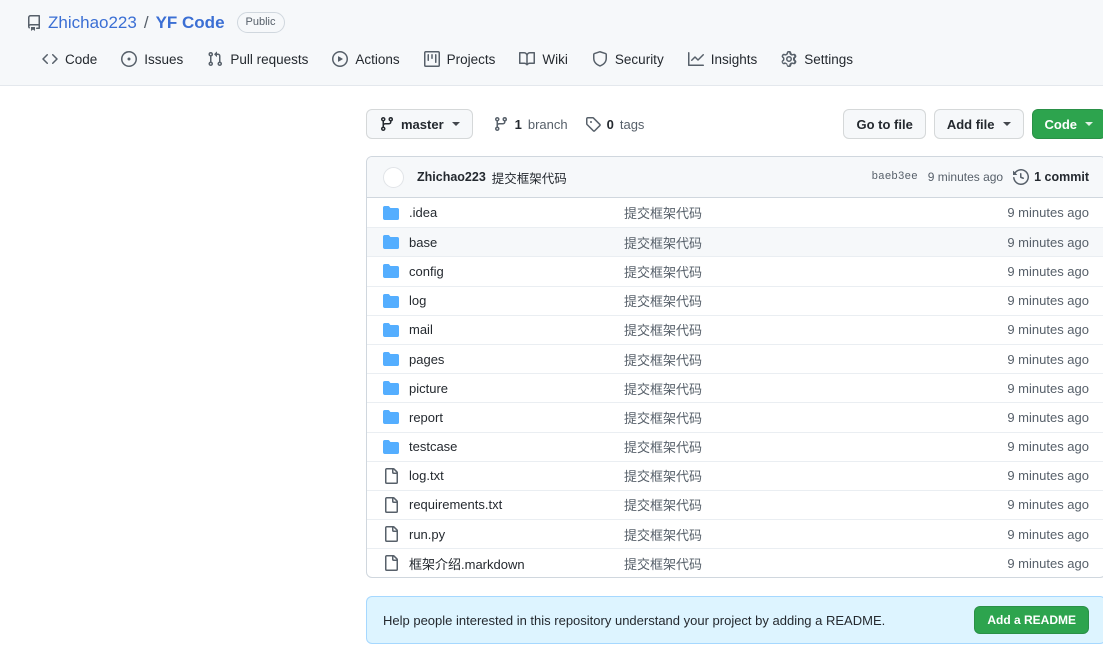 Image resolution: width=1103 pixels, height=648 pixels. Describe the element at coordinates (723, 60) in the screenshot. I see `nav-item-insights: Insights` at that location.